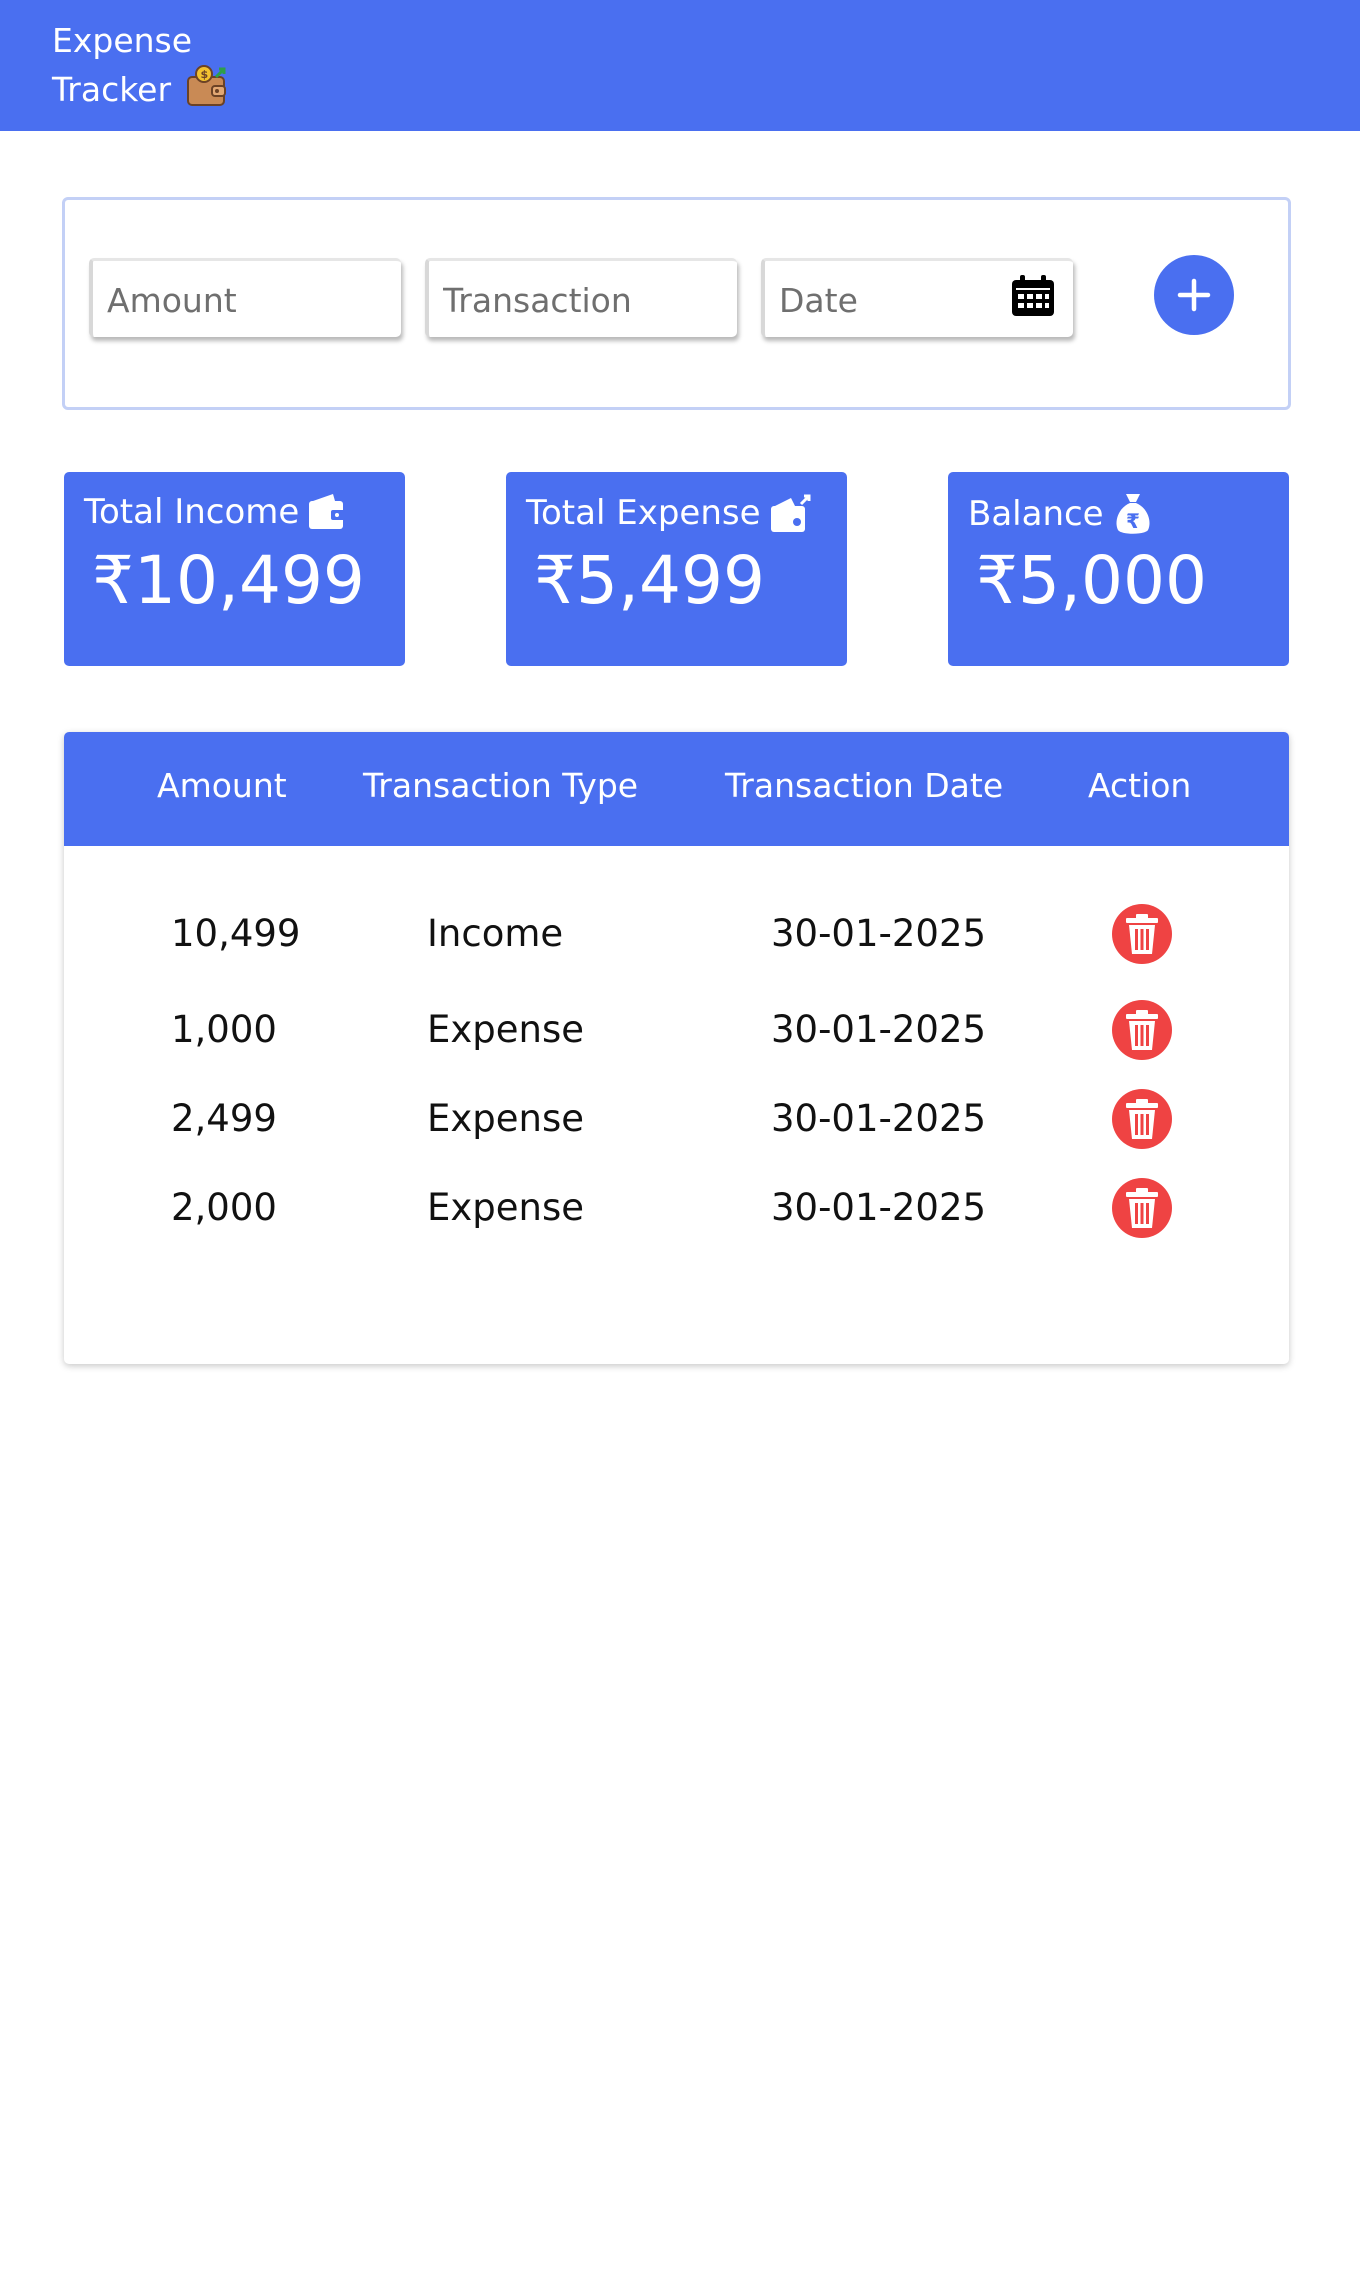 Image resolution: width=1360 pixels, height=2277 pixels. What do you see at coordinates (1036, 514) in the screenshot?
I see `balance-label: Balance` at bounding box center [1036, 514].